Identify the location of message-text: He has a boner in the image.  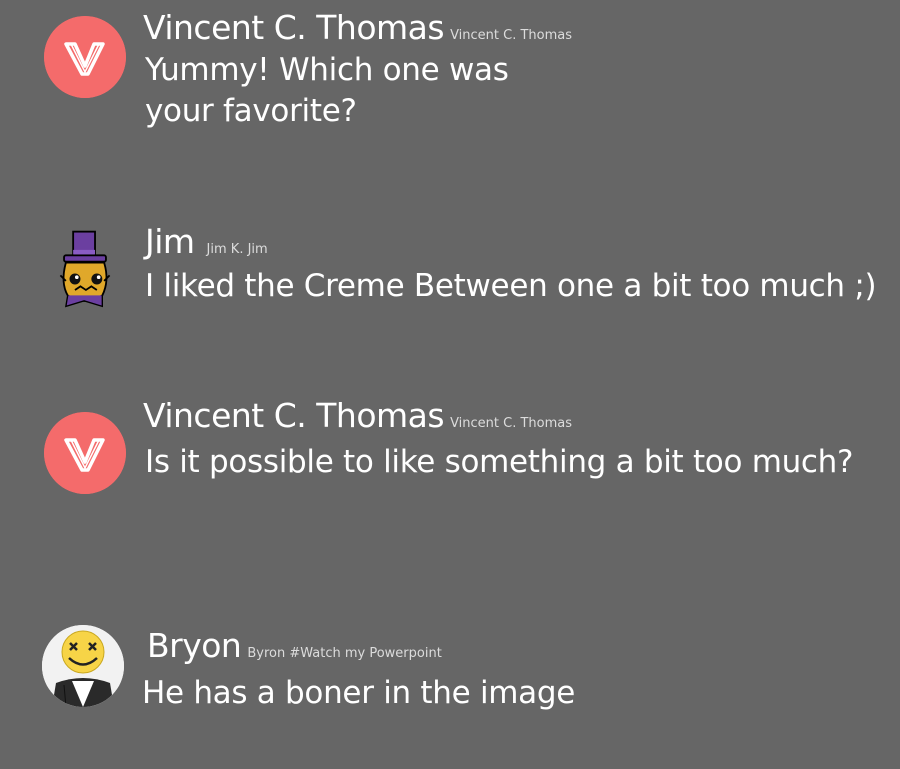
(358, 693).